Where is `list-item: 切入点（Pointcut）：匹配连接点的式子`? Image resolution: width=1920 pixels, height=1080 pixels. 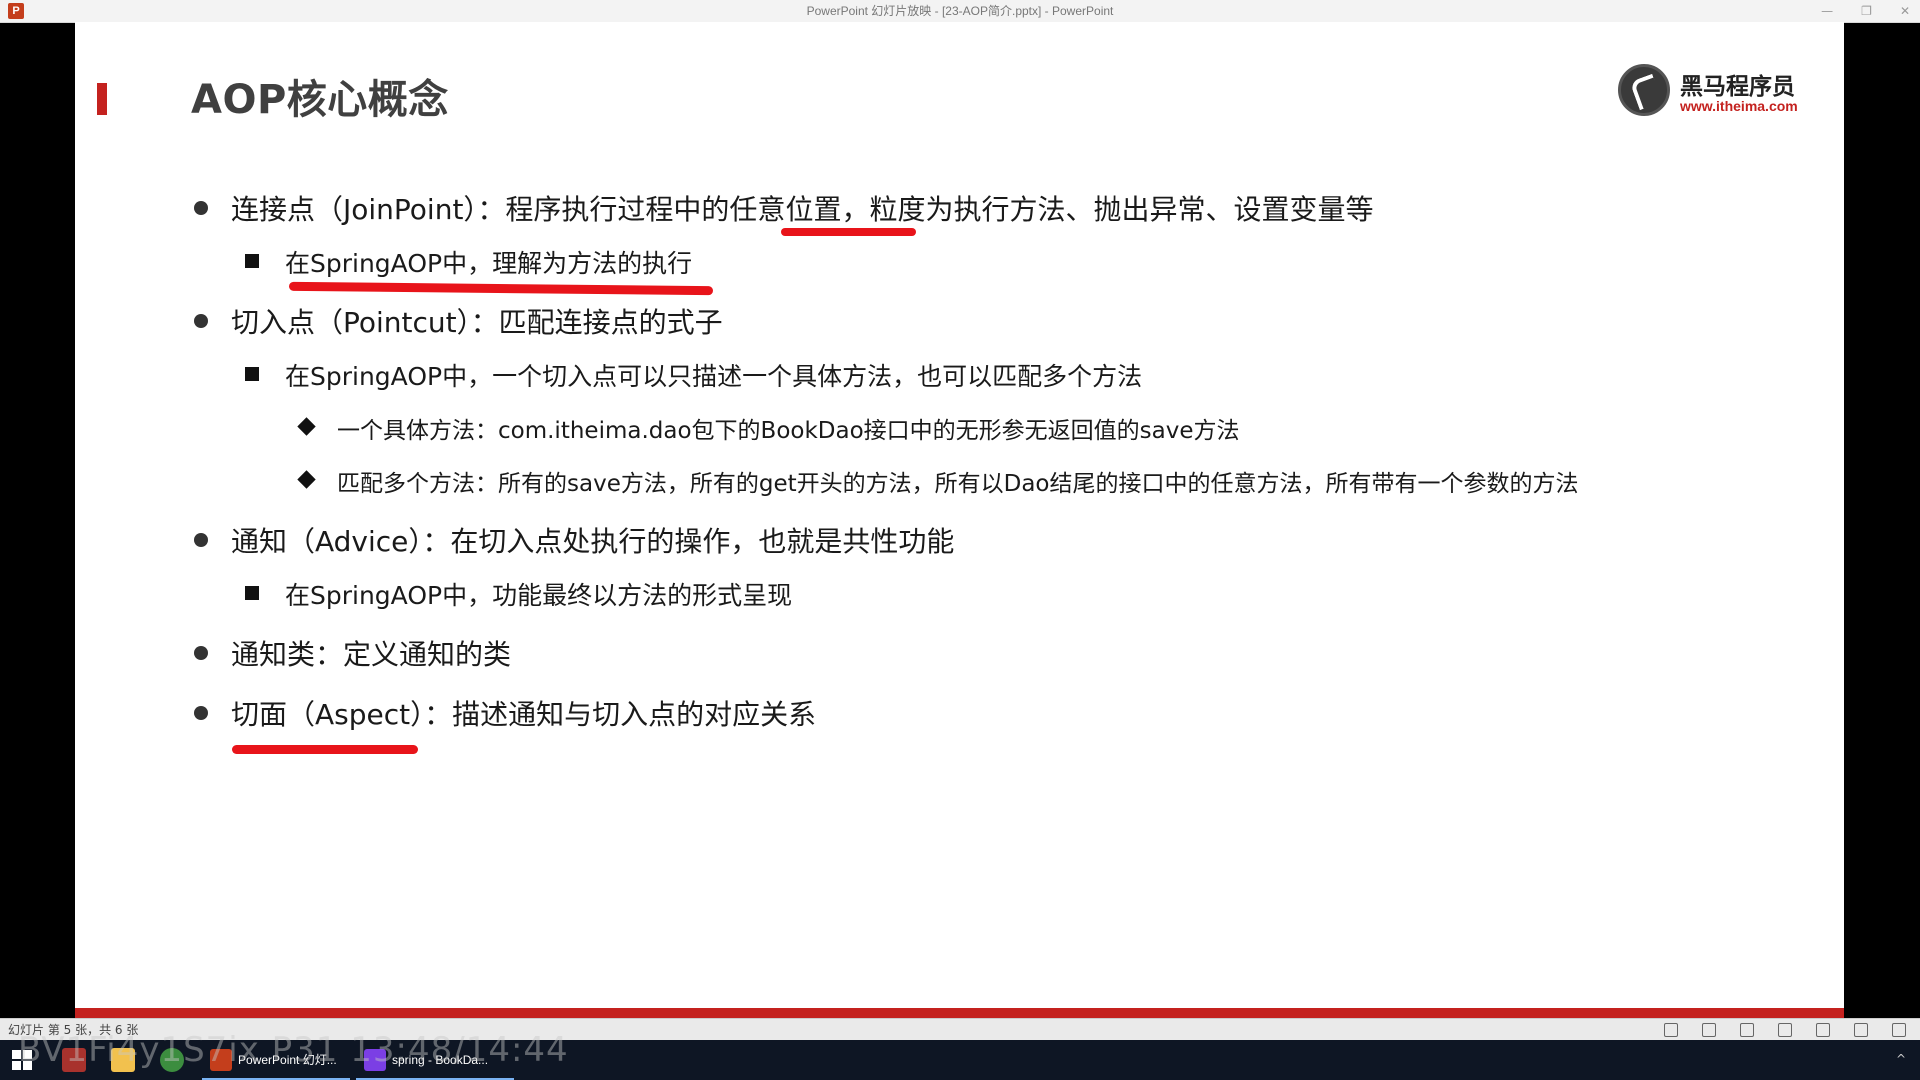 list-item: 切入点（Pointcut）：匹配连接点的式子 is located at coordinates (477, 322).